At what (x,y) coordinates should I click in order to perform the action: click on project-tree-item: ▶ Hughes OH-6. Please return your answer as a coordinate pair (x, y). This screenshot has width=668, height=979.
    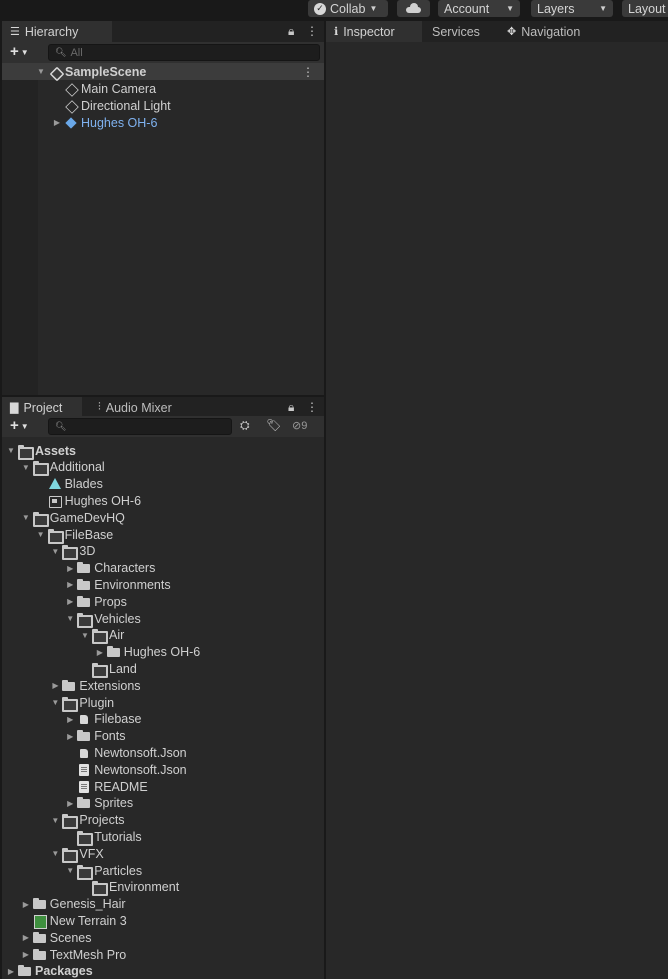
    Looking at the image, I should click on (163, 652).